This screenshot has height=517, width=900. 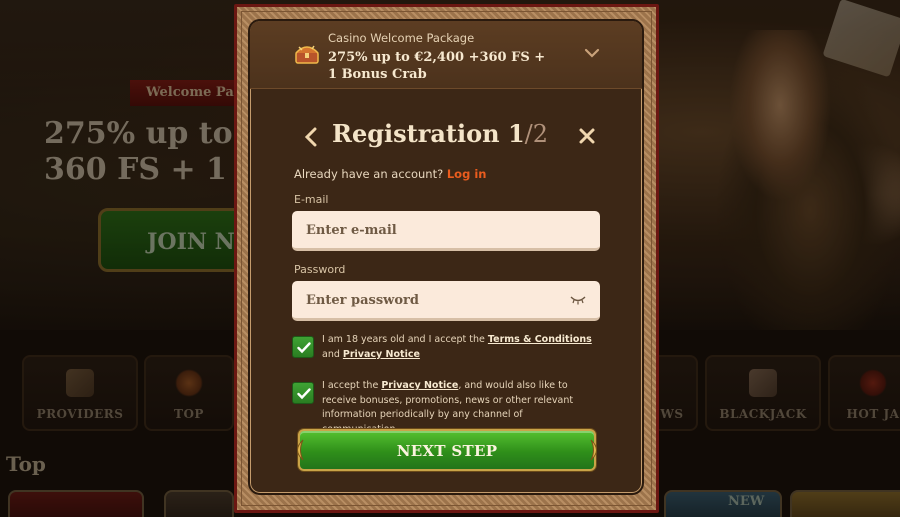 What do you see at coordinates (405, 339) in the screenshot?
I see `terms-prefix: I am 18 years old and I accept the` at bounding box center [405, 339].